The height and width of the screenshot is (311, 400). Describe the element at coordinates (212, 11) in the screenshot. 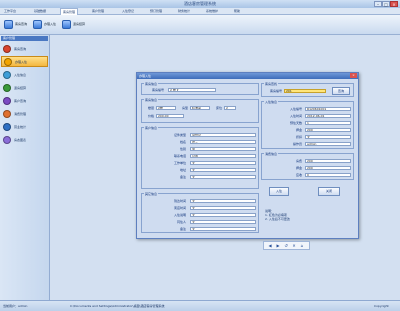

I see `tab-system: 系统维护` at that location.